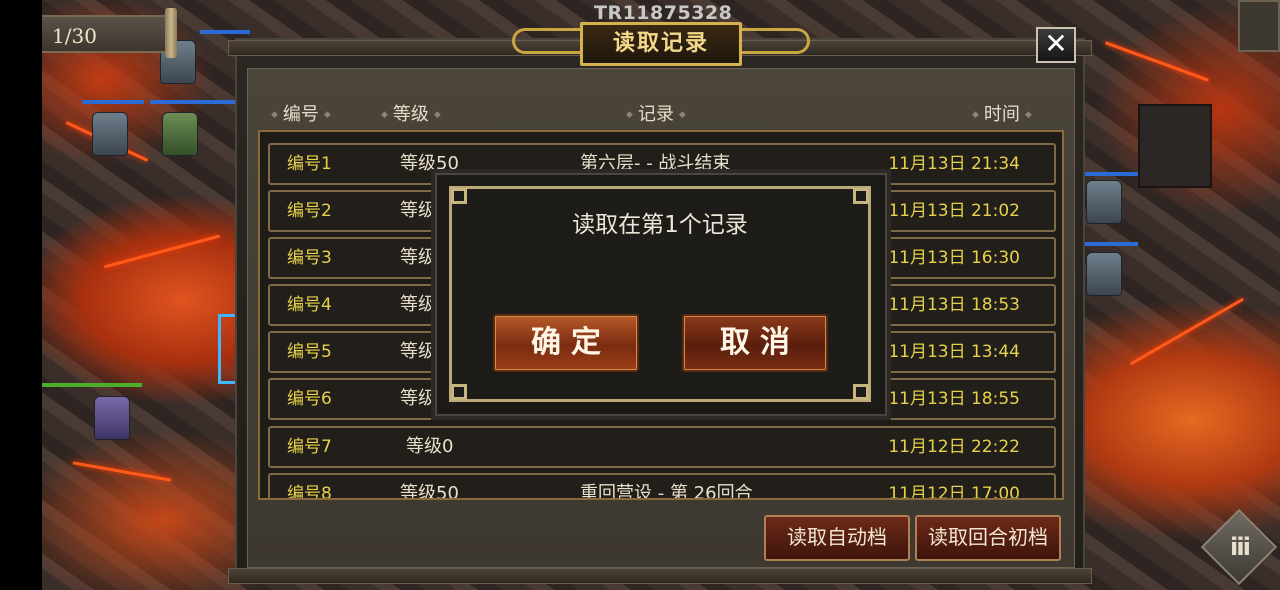 This screenshot has height=590, width=1280. Describe the element at coordinates (1056, 45) in the screenshot. I see `close-button: ✕` at that location.